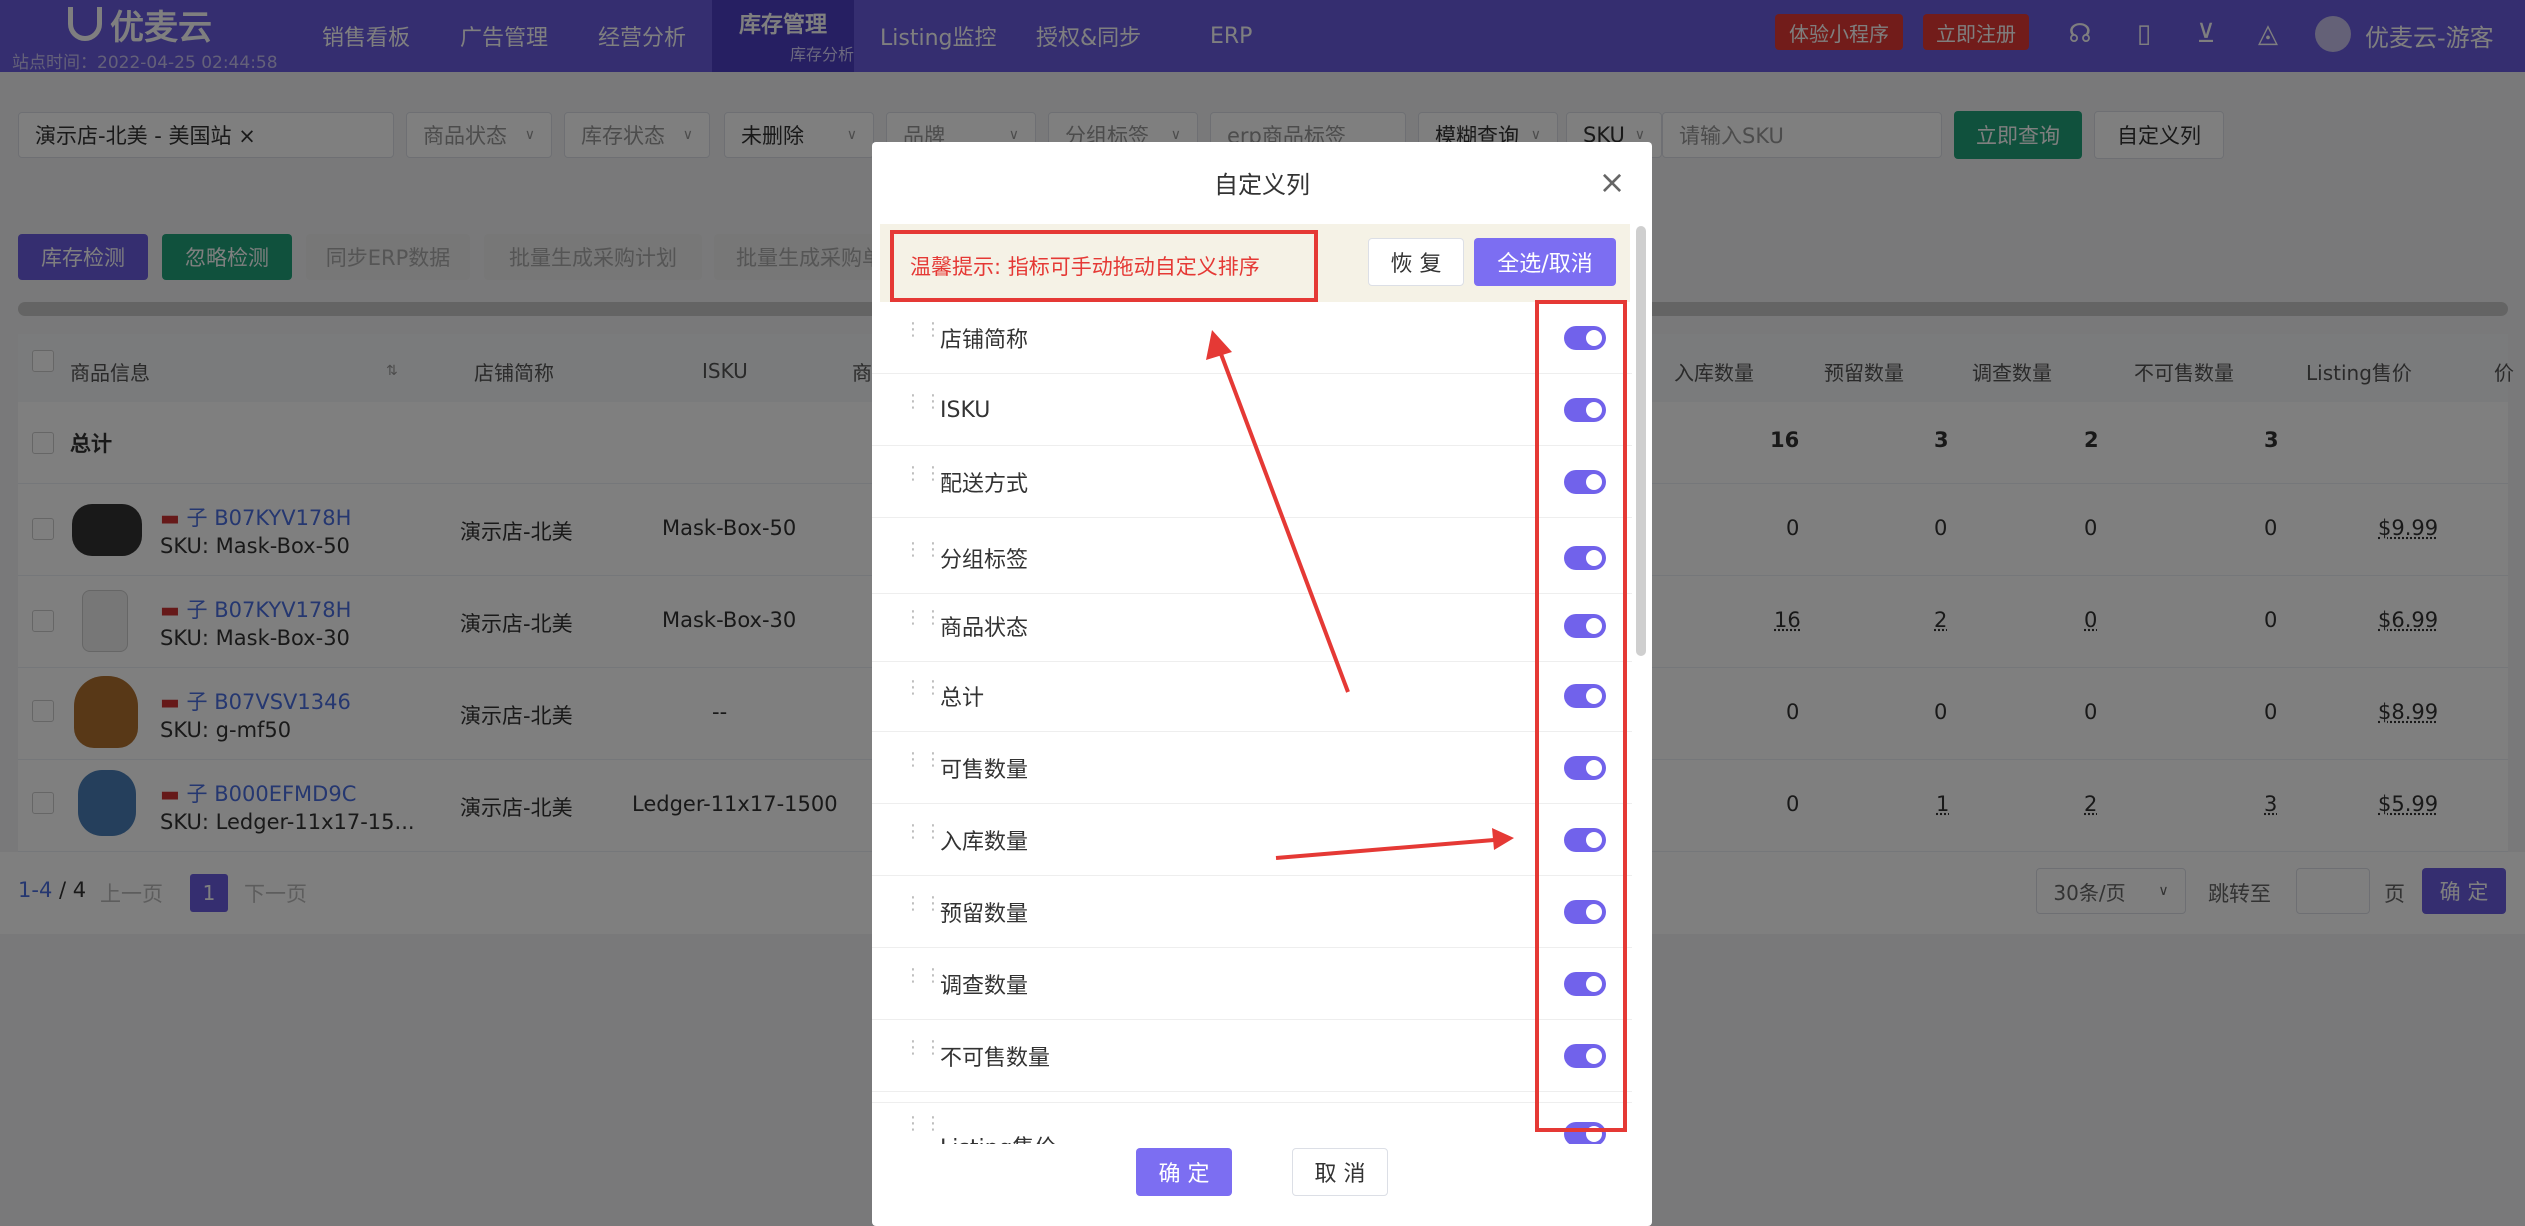  Describe the element at coordinates (1416, 262) in the screenshot. I see `restore-button: 恢 复` at that location.